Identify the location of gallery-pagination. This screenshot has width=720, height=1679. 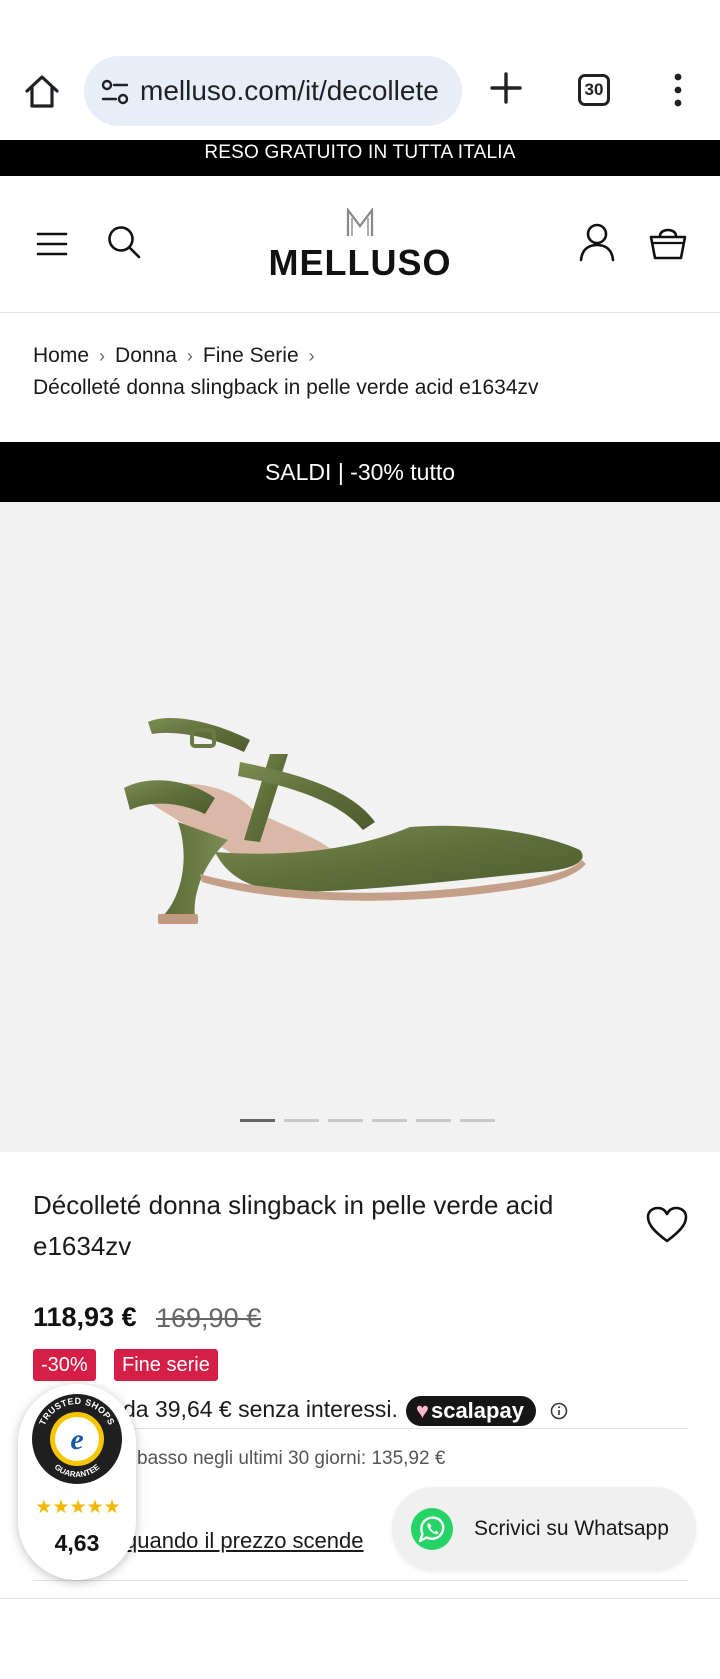
(372, 1121).